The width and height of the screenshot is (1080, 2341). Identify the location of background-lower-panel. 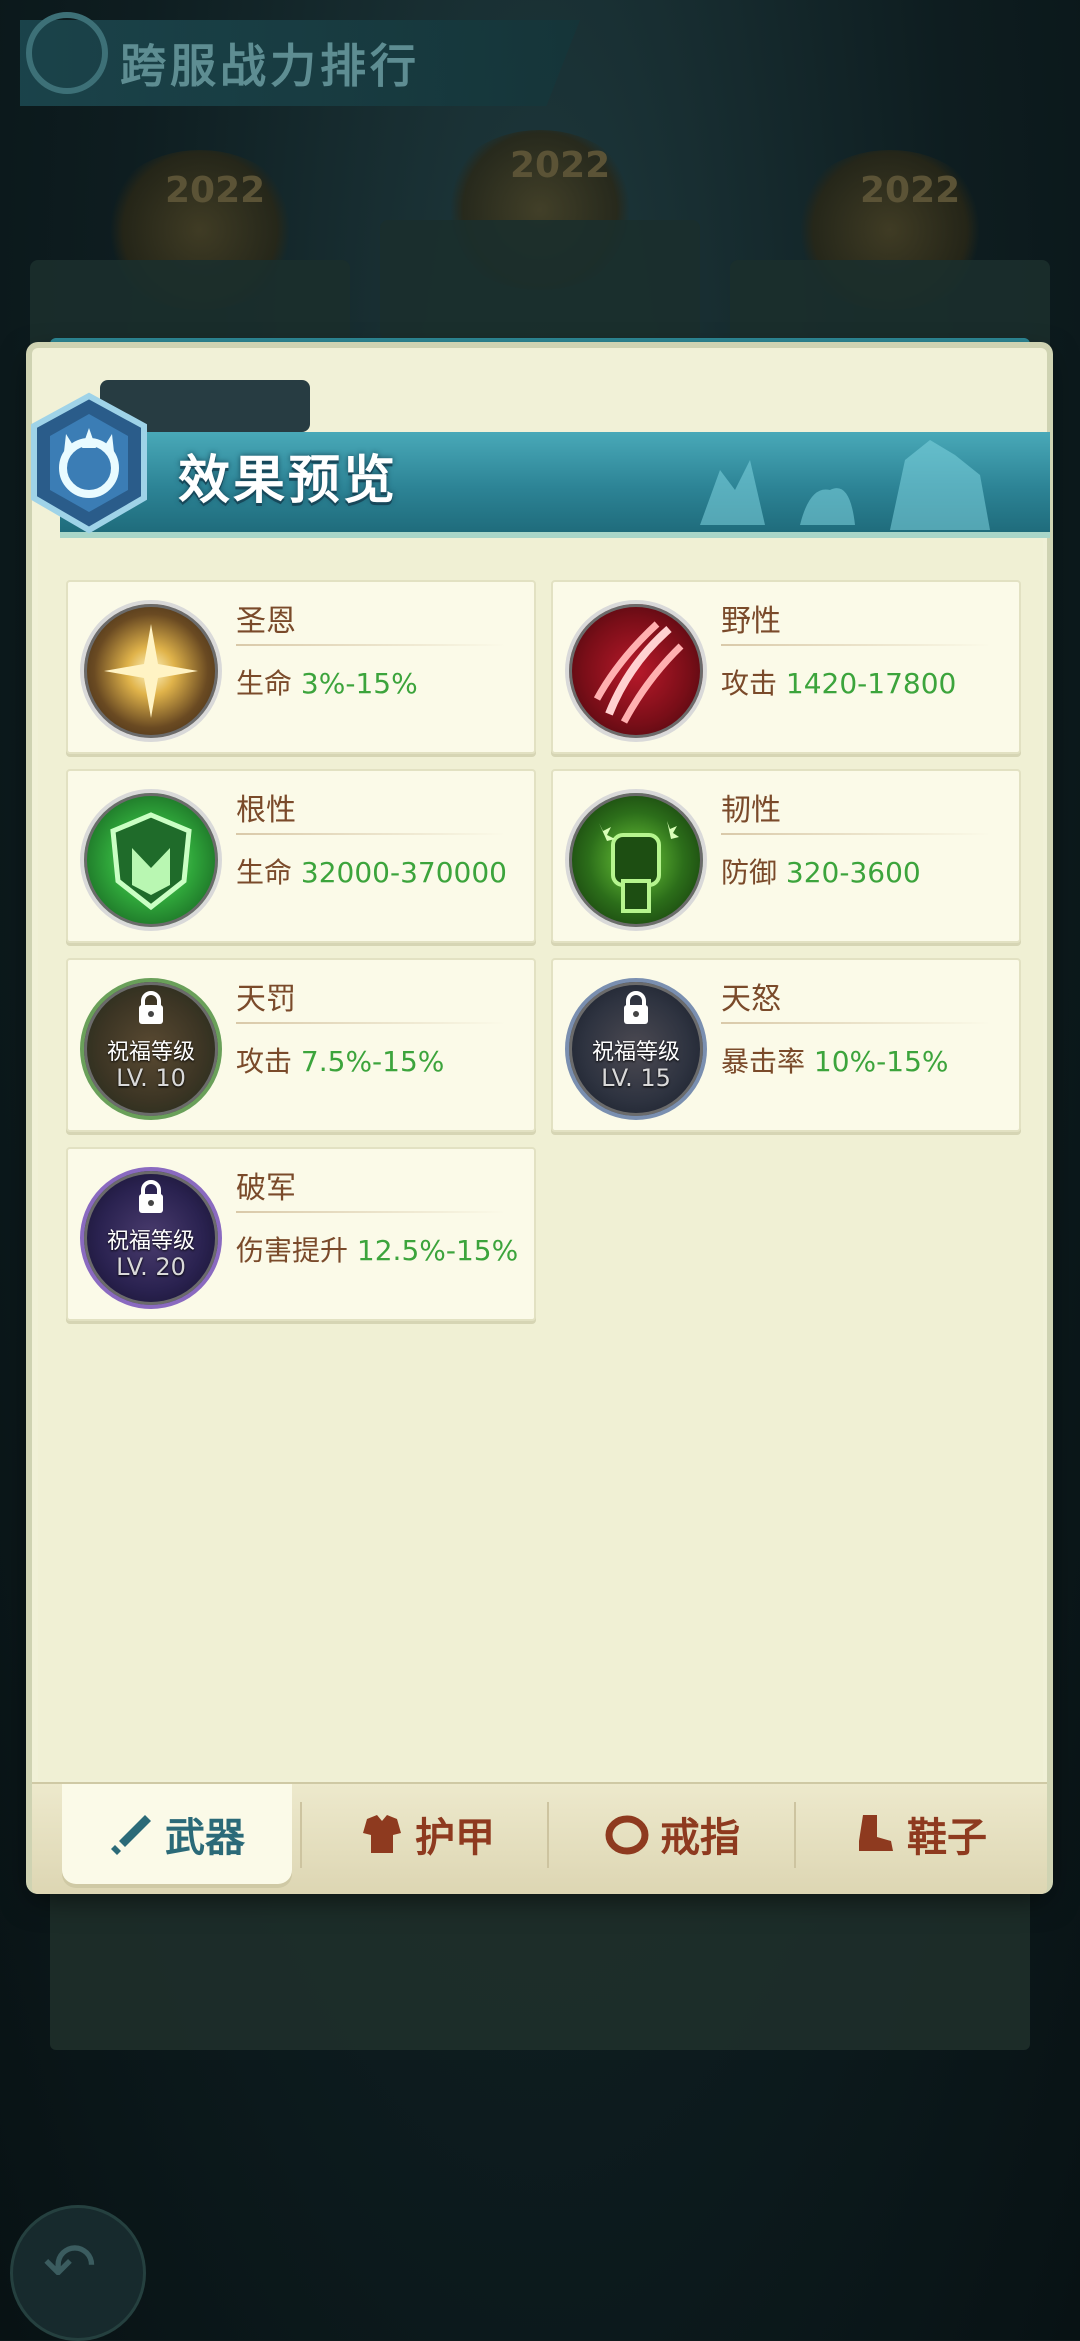
(540, 1965).